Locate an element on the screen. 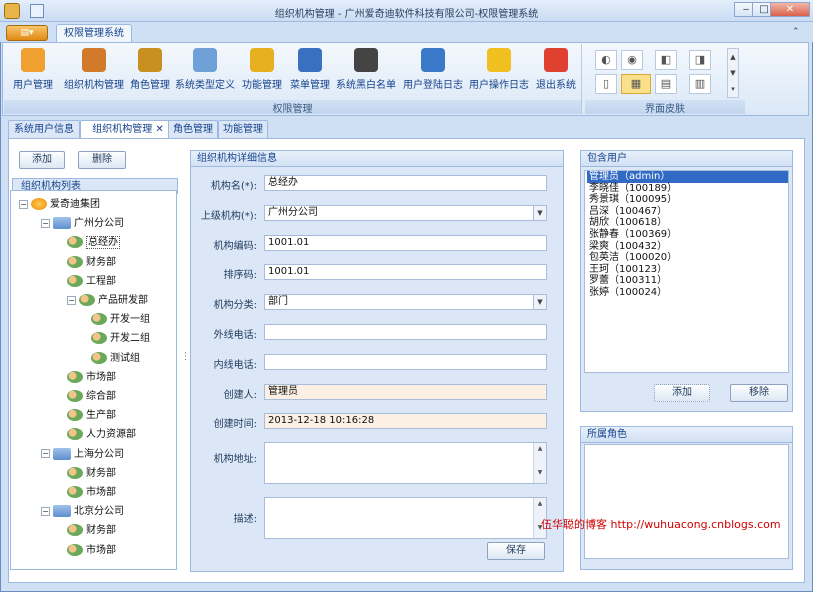 The width and height of the screenshot is (813, 592). skin-option-icon: ◉ is located at coordinates (632, 60).